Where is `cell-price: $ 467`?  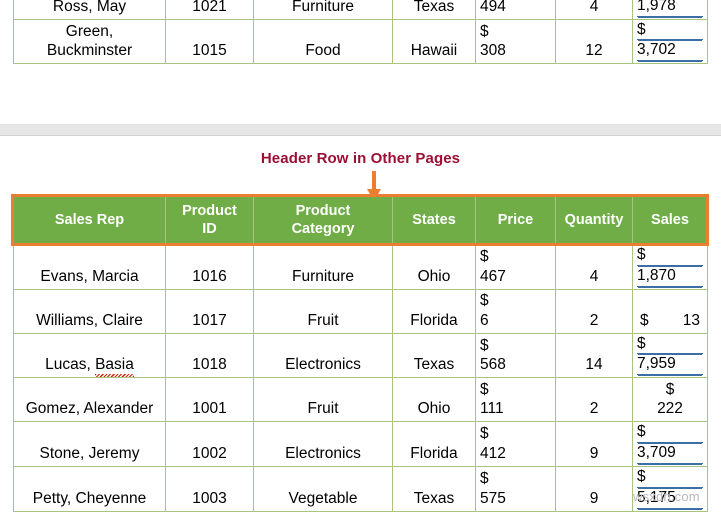 cell-price: $ 467 is located at coordinates (515, 267).